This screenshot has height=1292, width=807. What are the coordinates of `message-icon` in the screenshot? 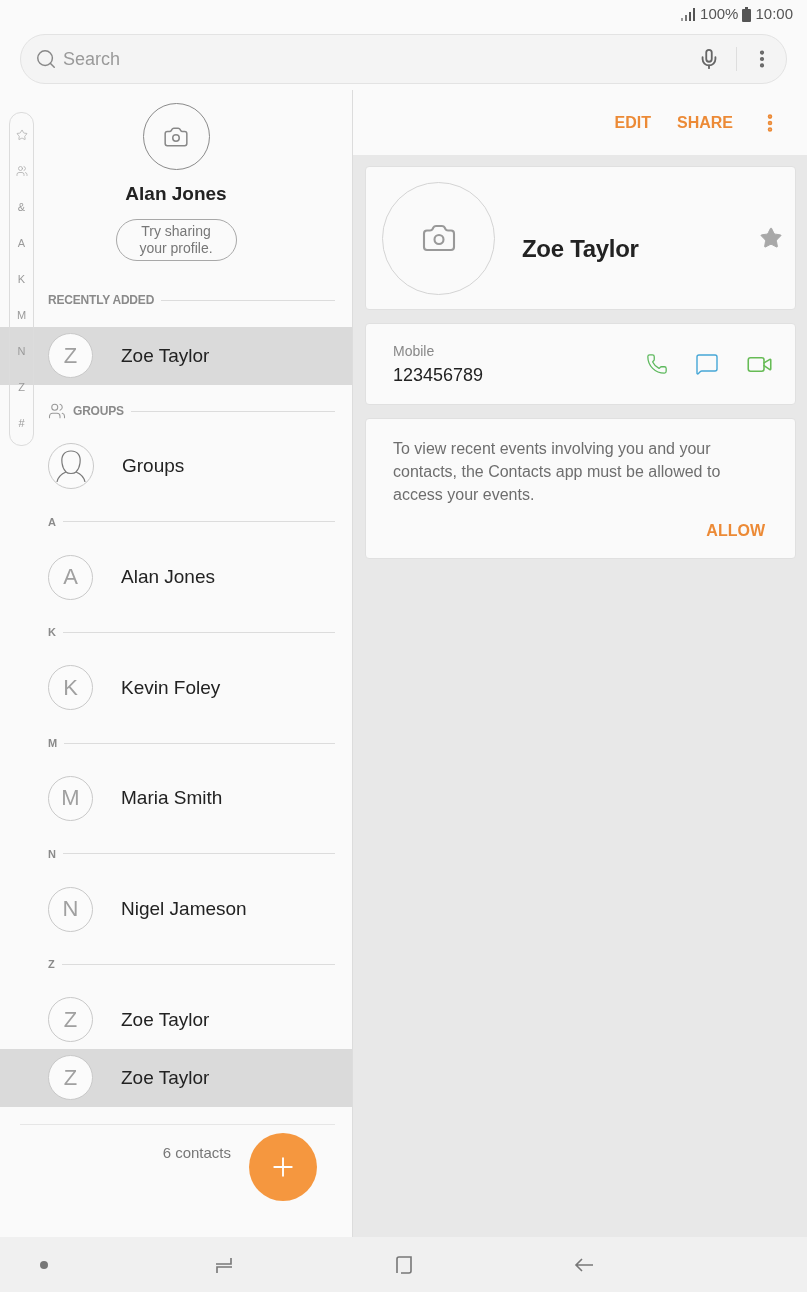 It's located at (707, 364).